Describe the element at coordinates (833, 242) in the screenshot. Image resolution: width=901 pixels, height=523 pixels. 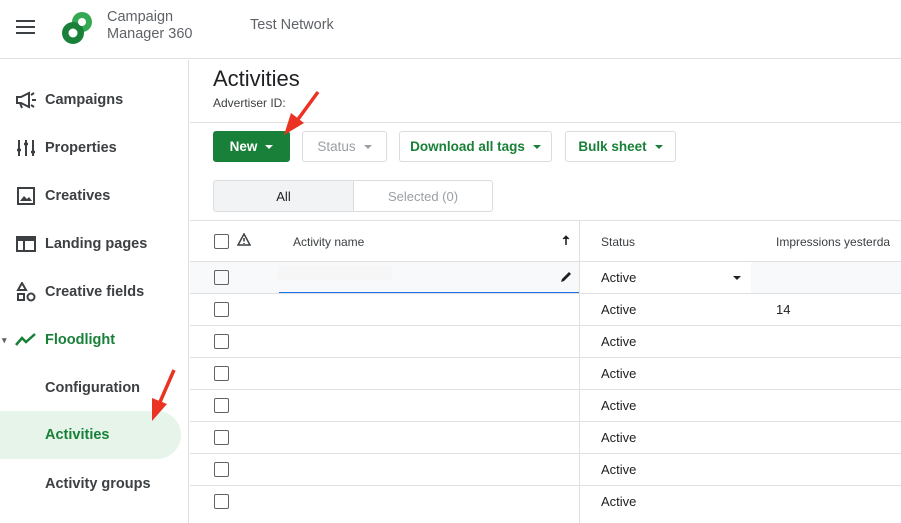
I see `column-impressions-yesterday: Impressions yesterda` at that location.